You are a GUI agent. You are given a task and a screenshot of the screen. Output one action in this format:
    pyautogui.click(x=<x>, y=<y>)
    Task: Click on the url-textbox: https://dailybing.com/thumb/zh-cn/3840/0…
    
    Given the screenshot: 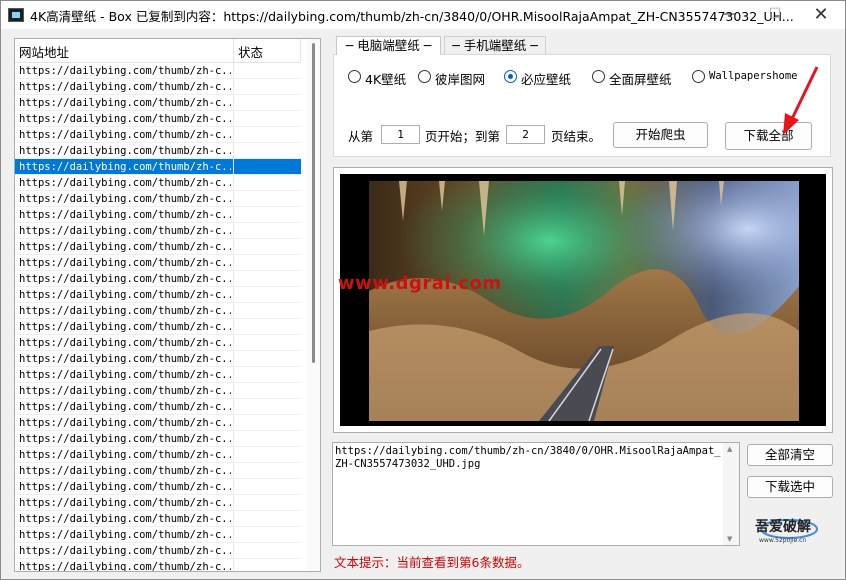 What is the action you would take?
    pyautogui.click(x=536, y=494)
    